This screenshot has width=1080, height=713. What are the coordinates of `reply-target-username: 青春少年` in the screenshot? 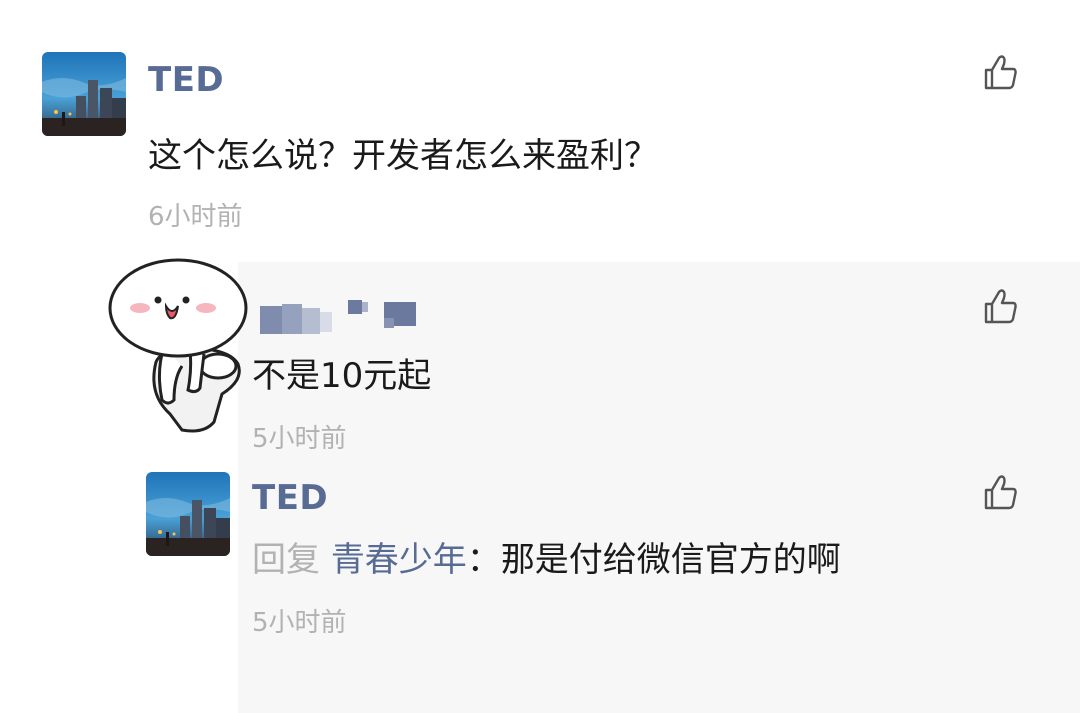 It's located at (399, 560).